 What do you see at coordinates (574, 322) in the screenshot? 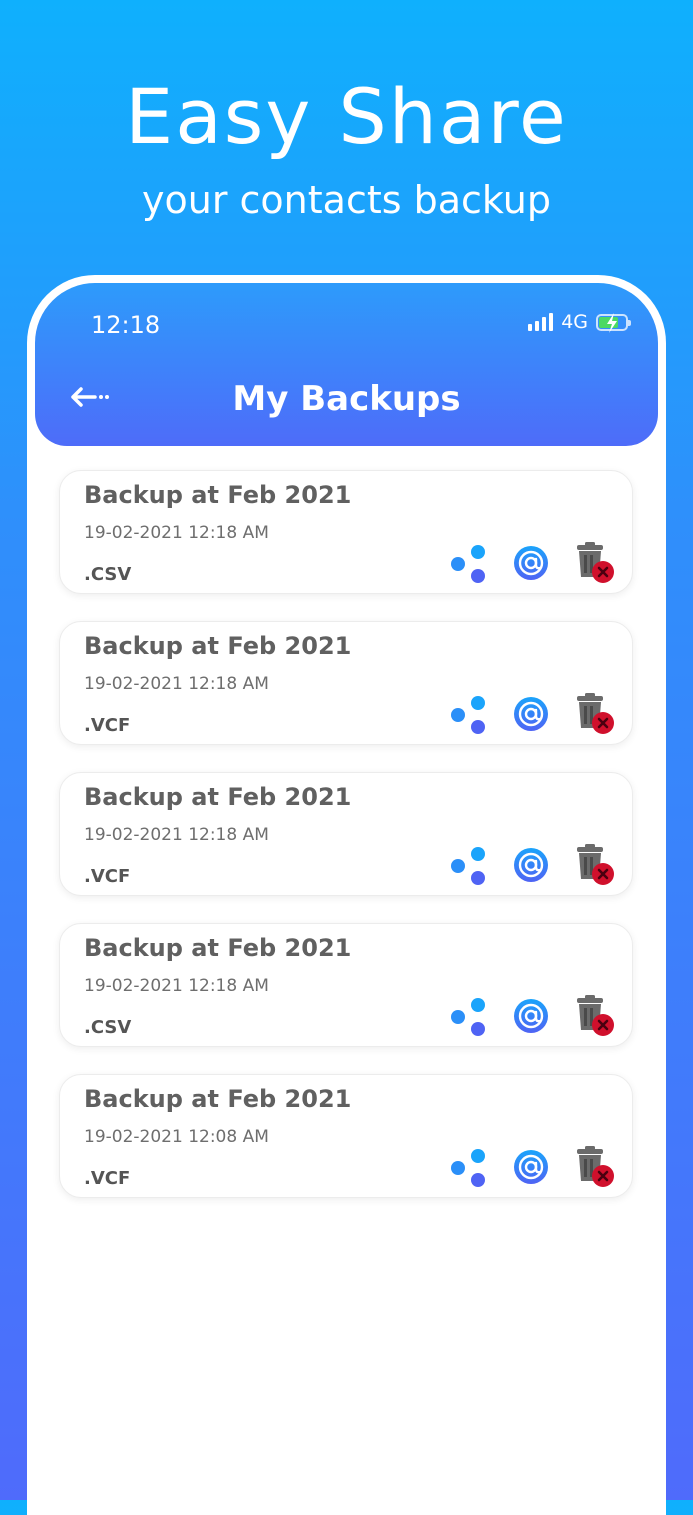
I see `network-label: 4G` at bounding box center [574, 322].